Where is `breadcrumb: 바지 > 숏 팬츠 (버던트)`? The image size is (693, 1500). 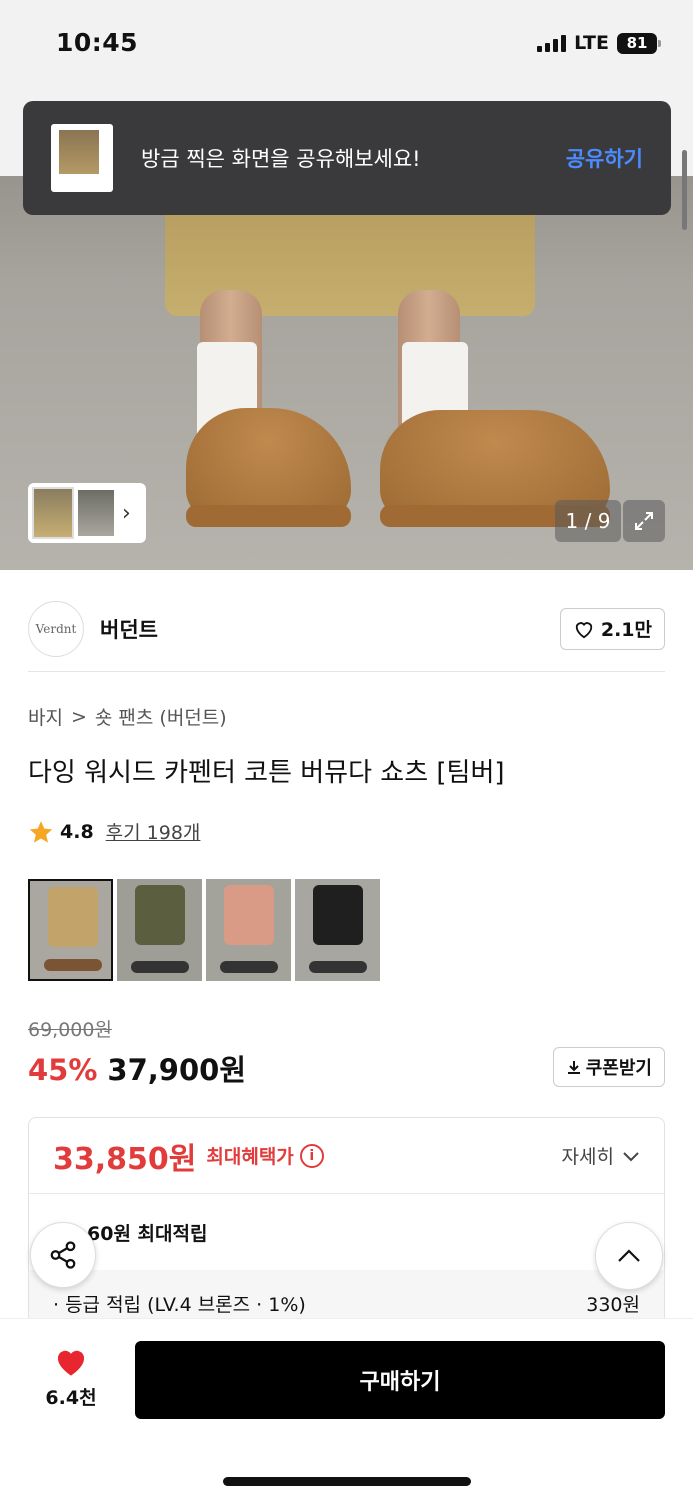
breadcrumb: 바지 > 숏 팬츠 (버던트) is located at coordinates (127, 716).